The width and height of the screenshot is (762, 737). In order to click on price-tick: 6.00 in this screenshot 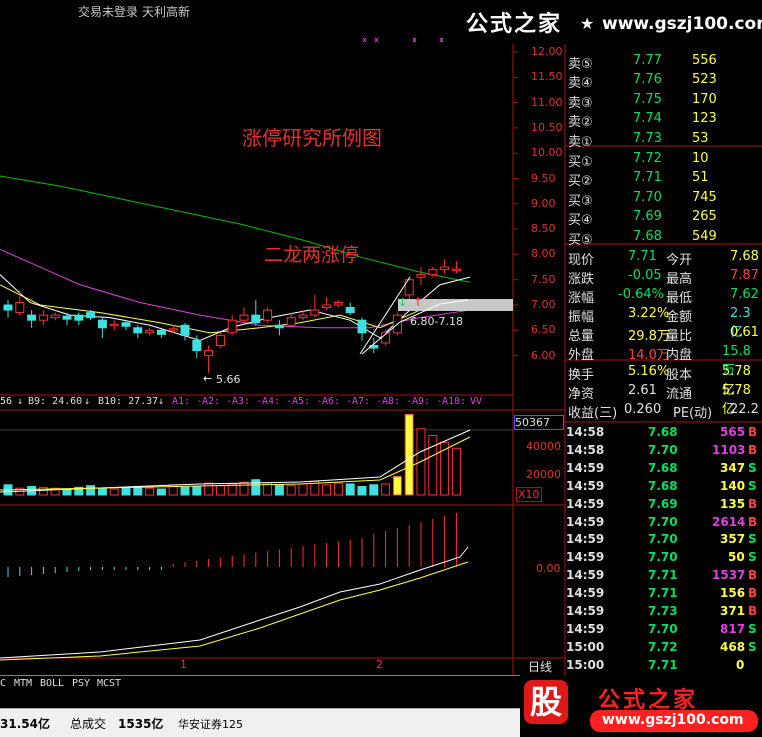, I will do `click(543, 355)`.